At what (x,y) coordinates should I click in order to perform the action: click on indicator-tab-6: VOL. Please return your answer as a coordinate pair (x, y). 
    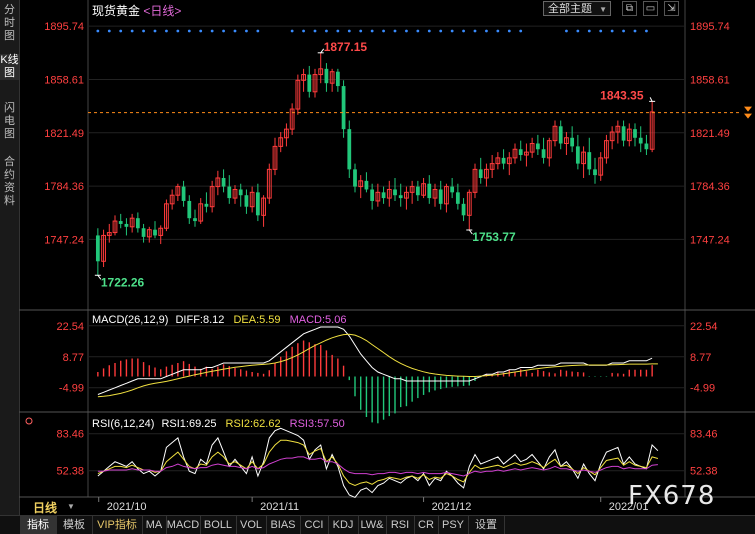
    Looking at the image, I should click on (251, 525).